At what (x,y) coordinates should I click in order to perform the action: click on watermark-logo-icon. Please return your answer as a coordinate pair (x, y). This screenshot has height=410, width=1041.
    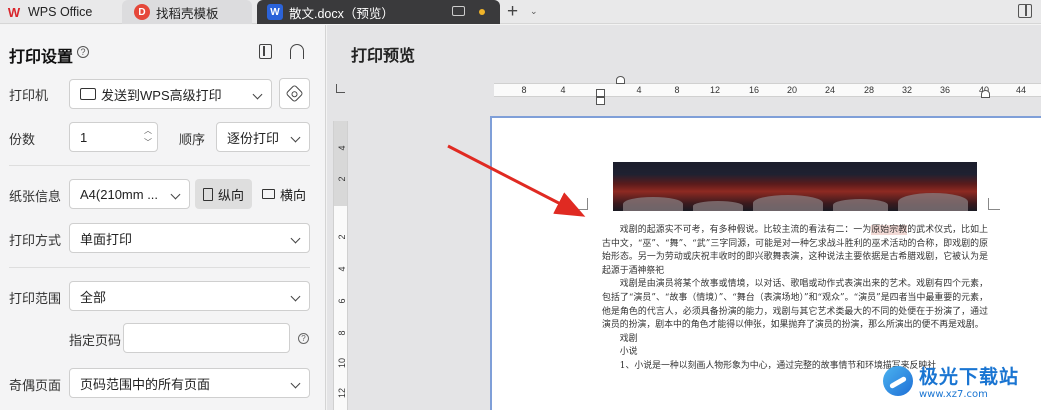
    Looking at the image, I should click on (898, 381).